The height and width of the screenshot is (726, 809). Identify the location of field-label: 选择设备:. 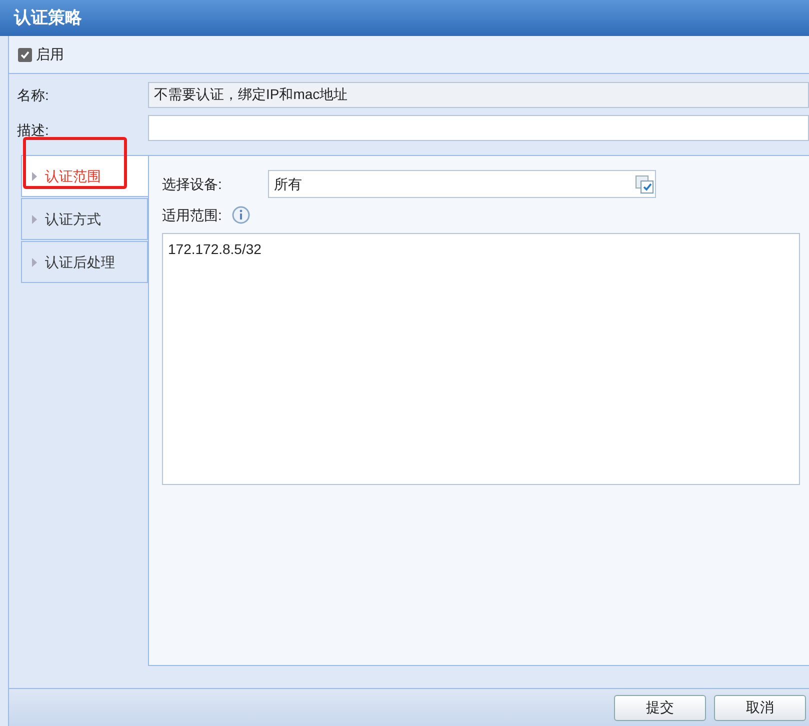
(192, 184).